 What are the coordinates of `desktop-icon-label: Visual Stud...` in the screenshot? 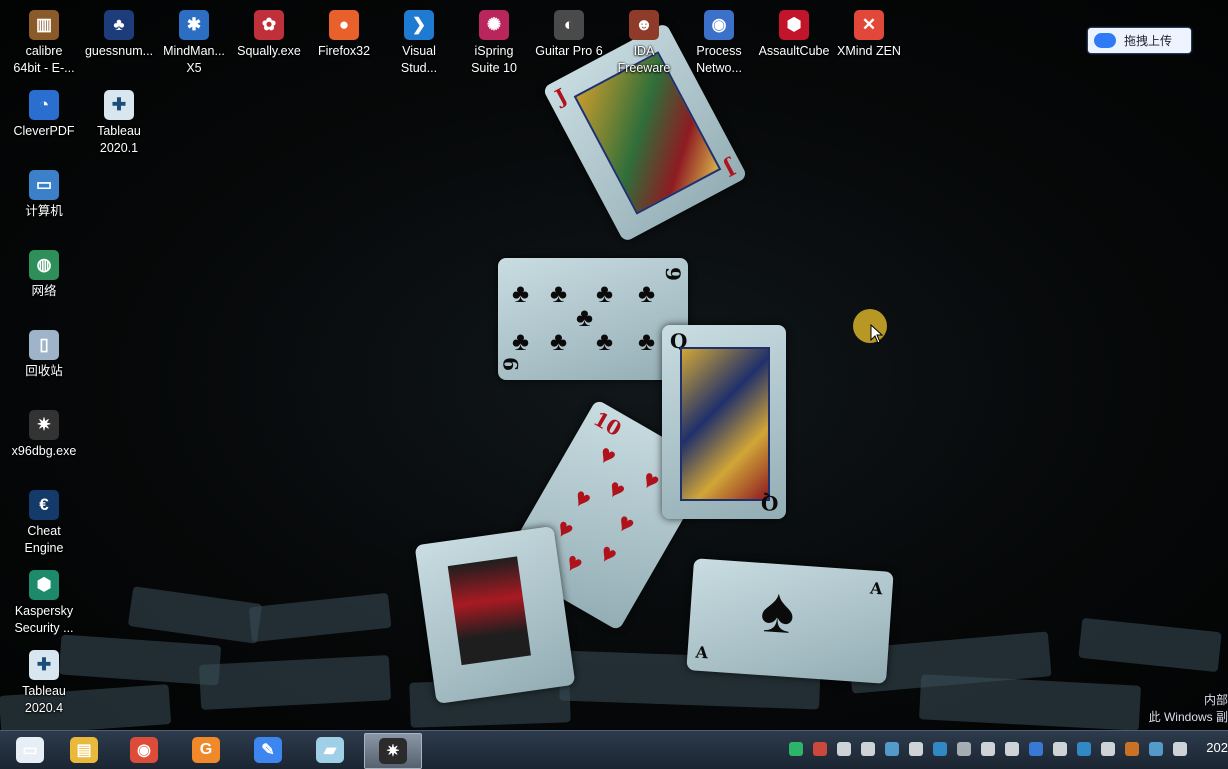 It's located at (419, 59).